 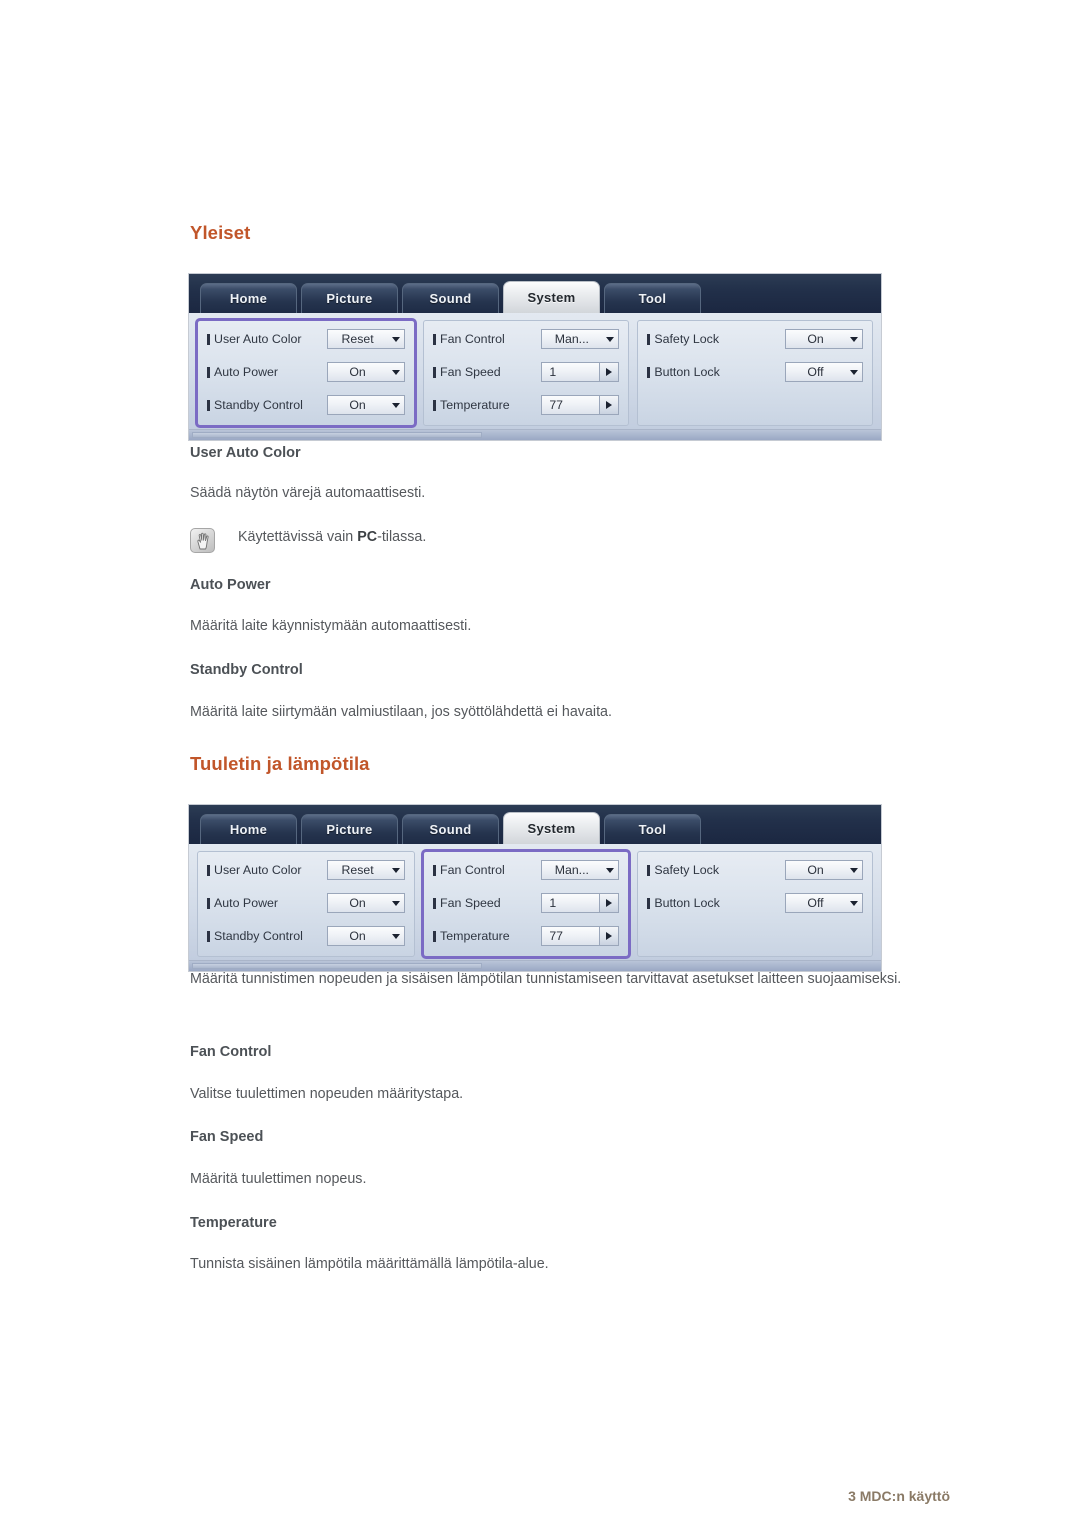 I want to click on label-button-lock: Button Lock, so click(x=687, y=903).